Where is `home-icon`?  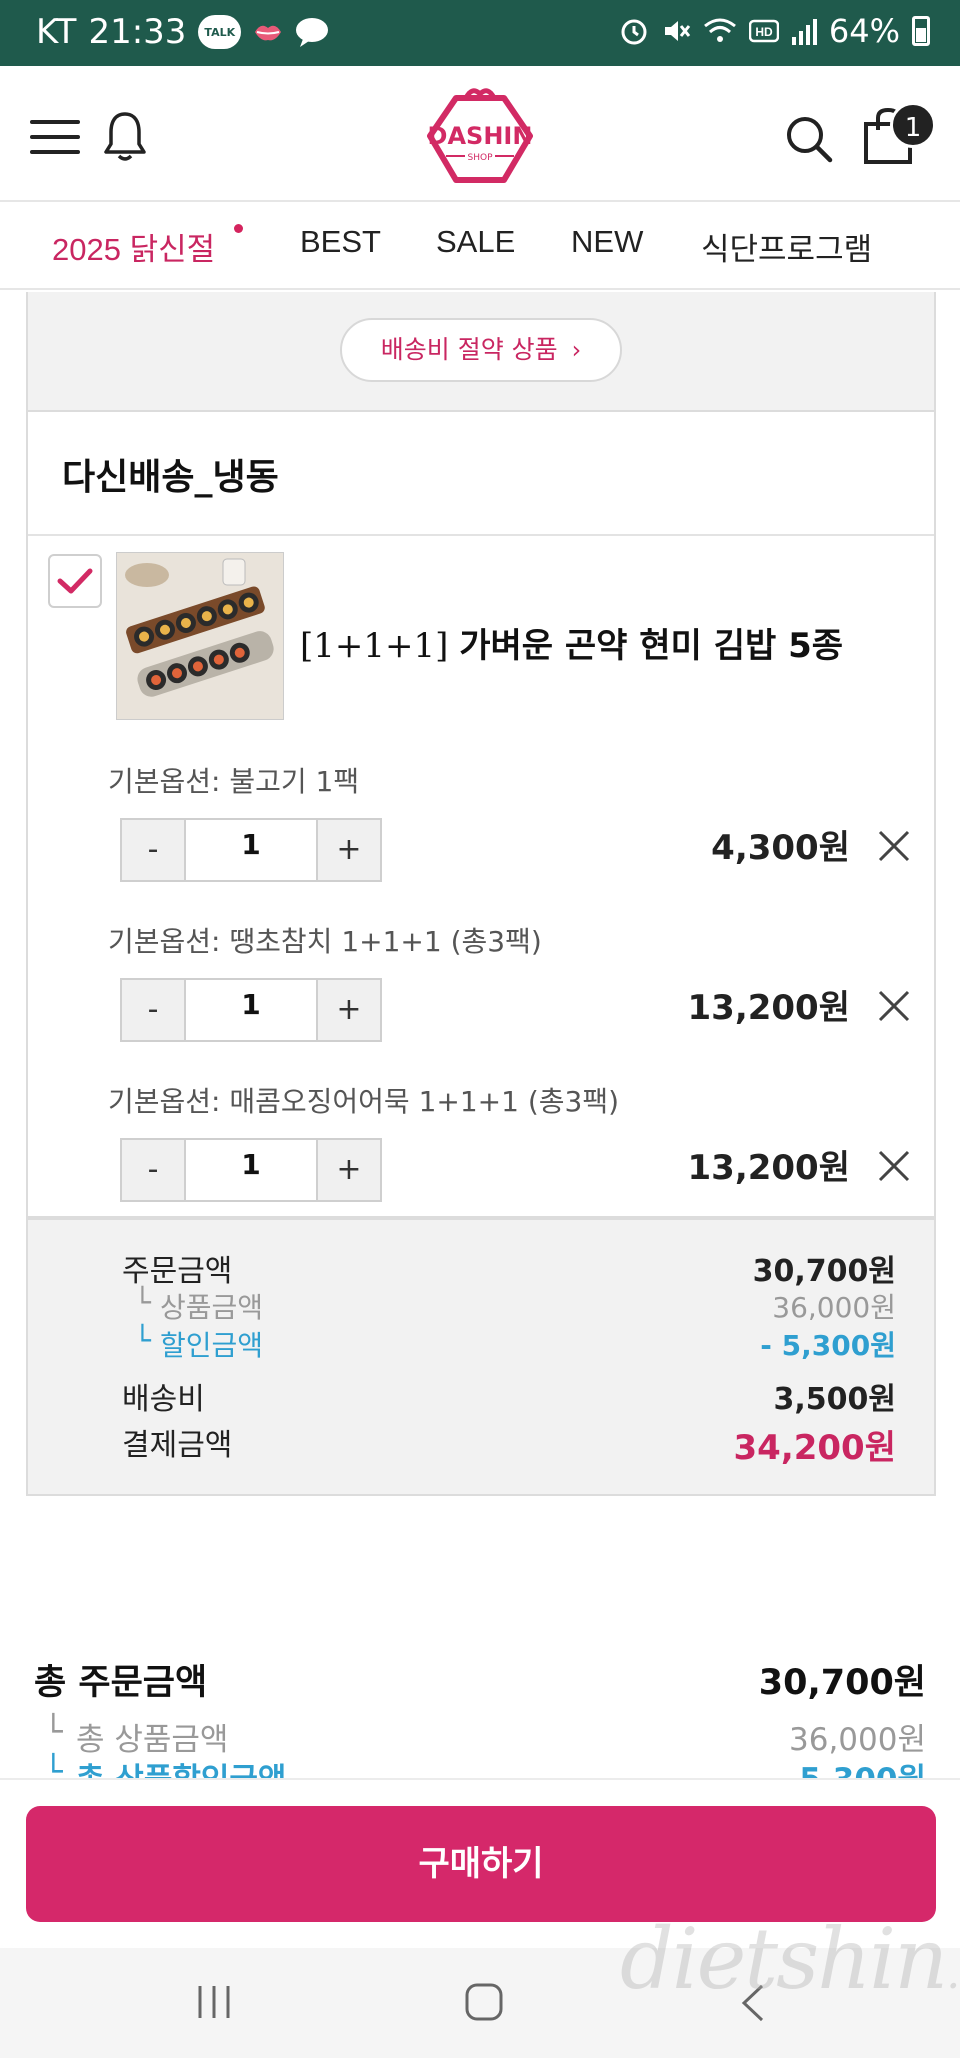 home-icon is located at coordinates (484, 2002).